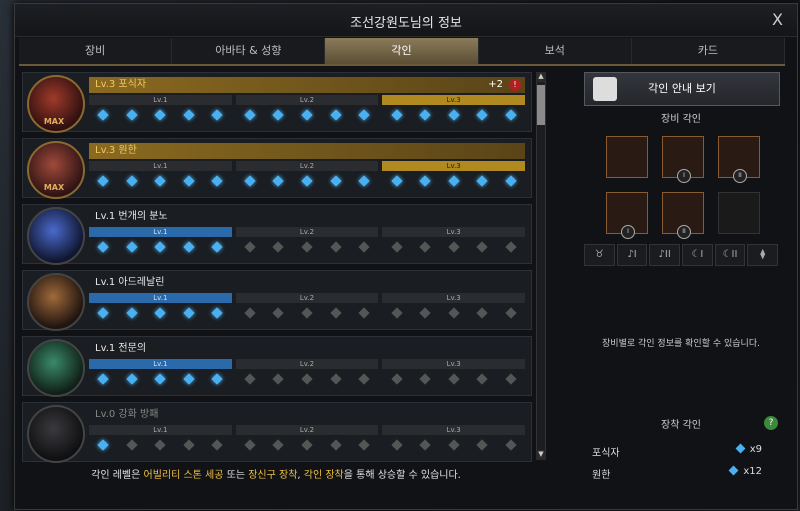 The image size is (800, 511). What do you see at coordinates (627, 157) in the screenshot?
I see `necklace-slot-icon` at bounding box center [627, 157].